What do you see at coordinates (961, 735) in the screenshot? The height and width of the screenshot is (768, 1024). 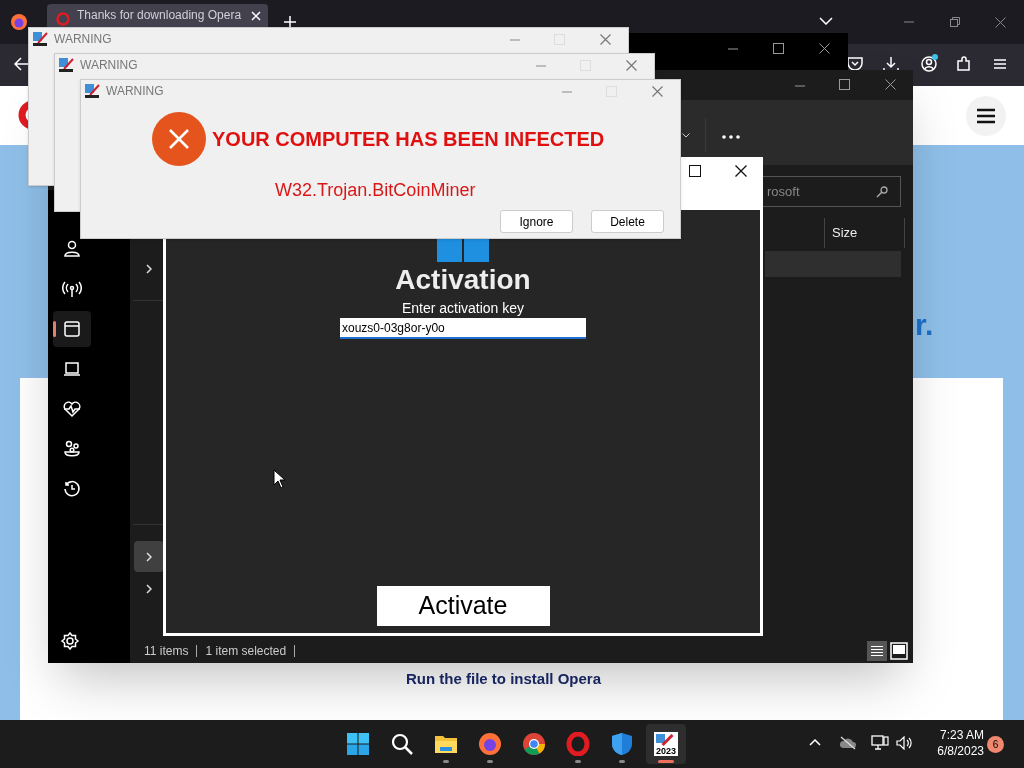 I see `clock-time: 7:23 AM` at bounding box center [961, 735].